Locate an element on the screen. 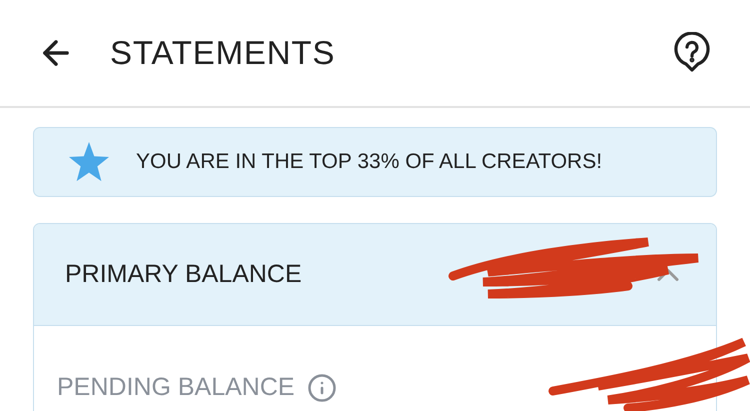  pending-balance-label: PENDING BALANCE is located at coordinates (176, 387).